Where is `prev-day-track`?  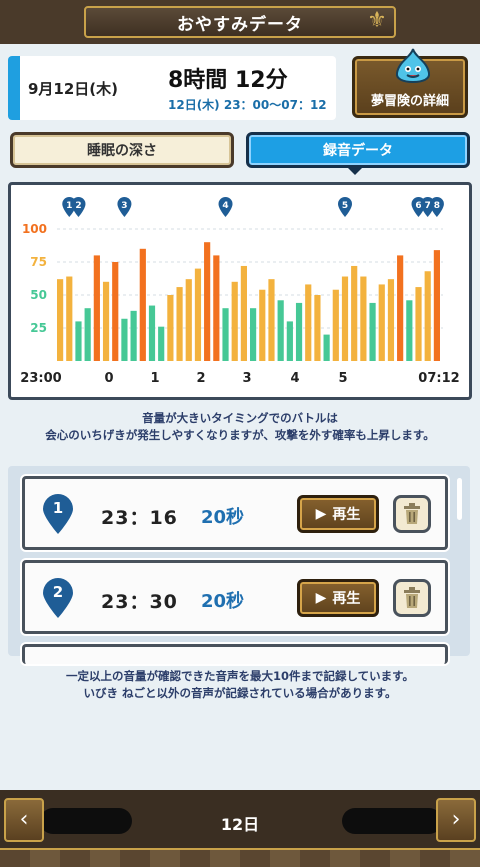 prev-day-track is located at coordinates (86, 821).